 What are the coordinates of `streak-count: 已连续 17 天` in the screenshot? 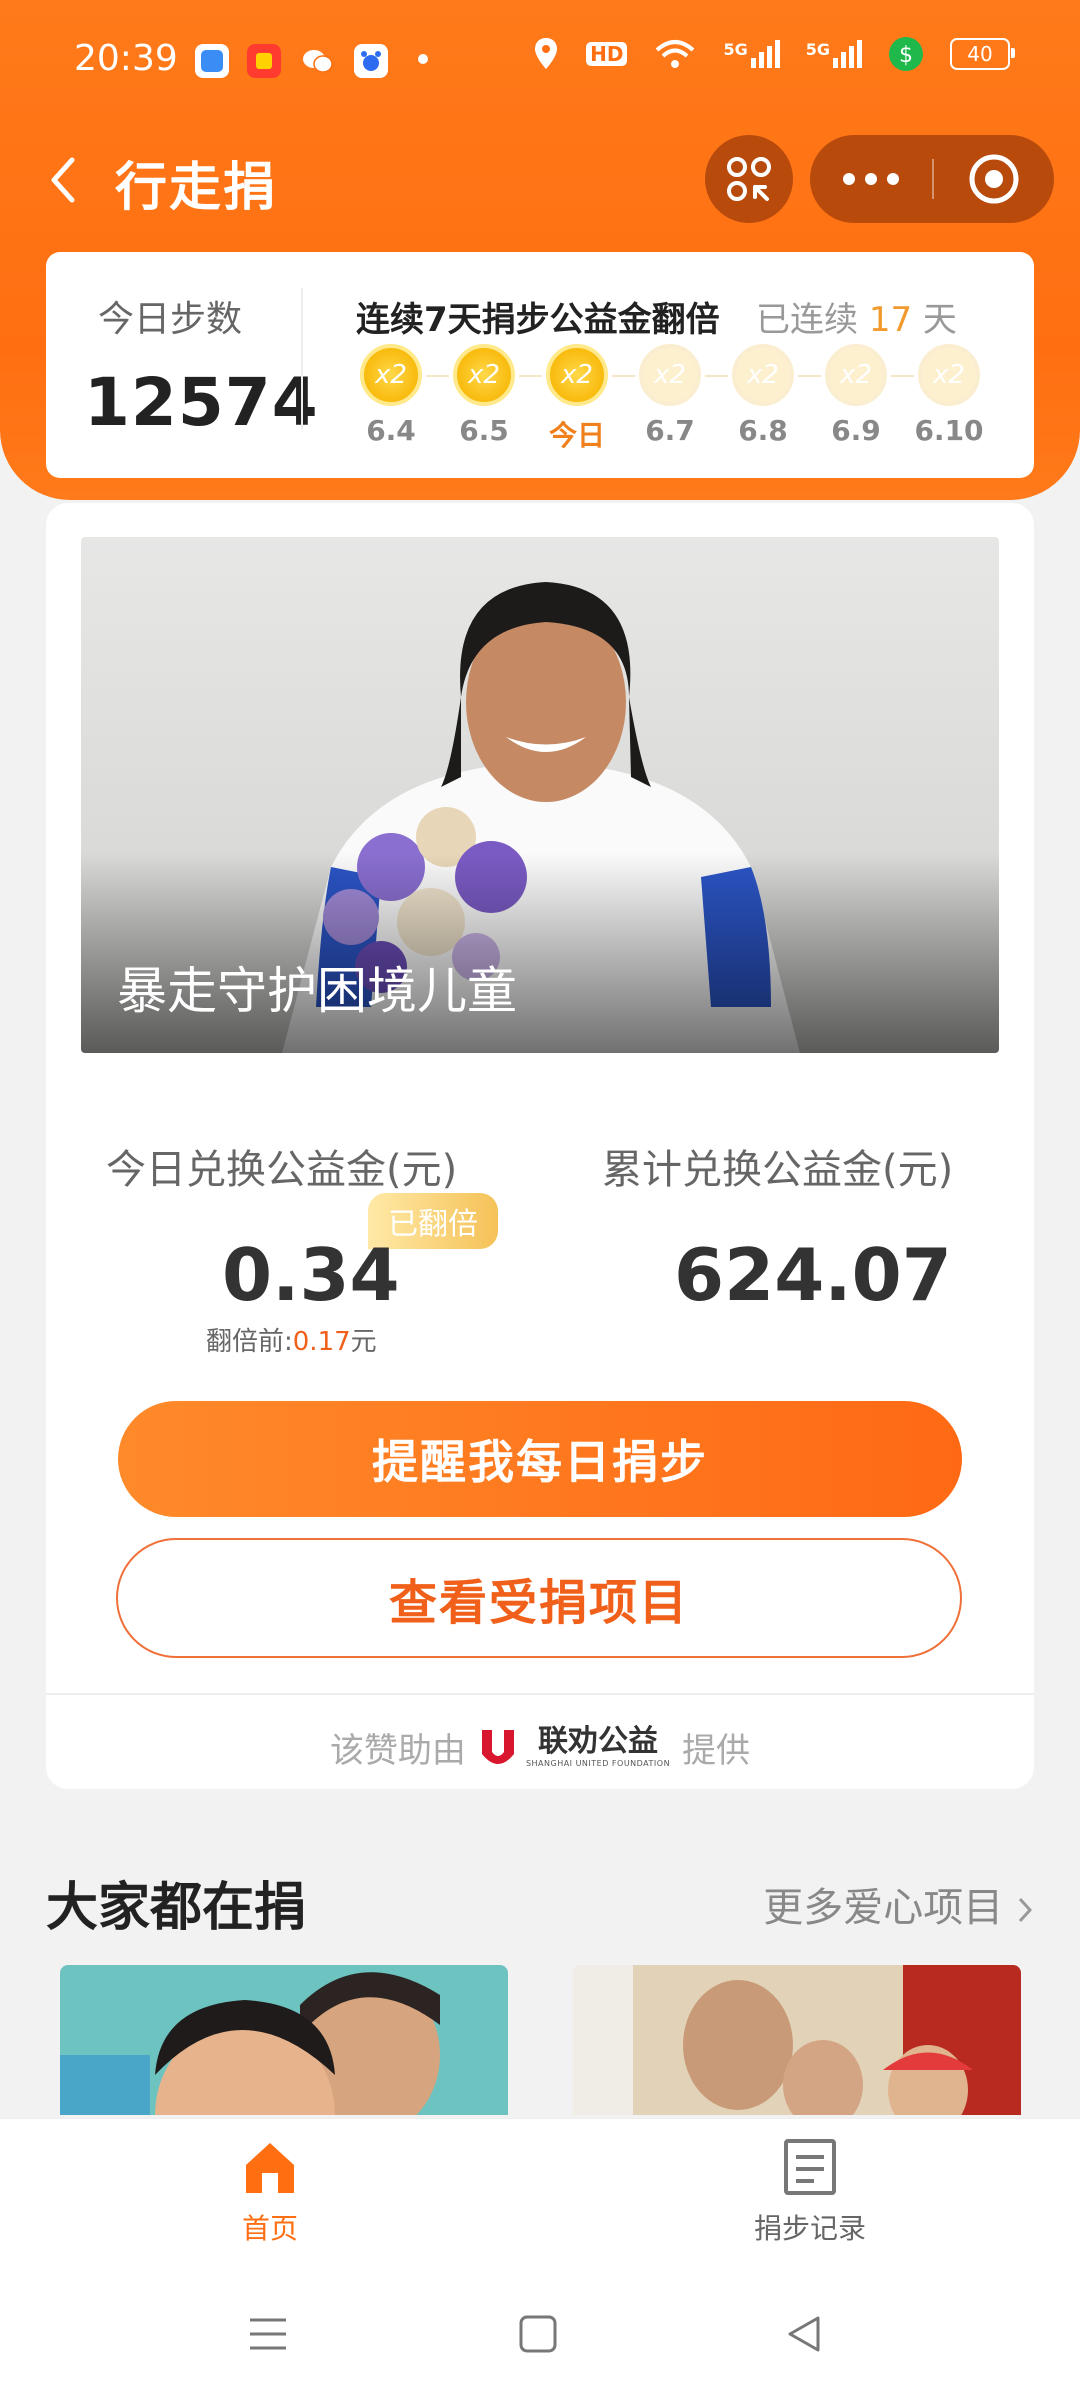 It's located at (856, 316).